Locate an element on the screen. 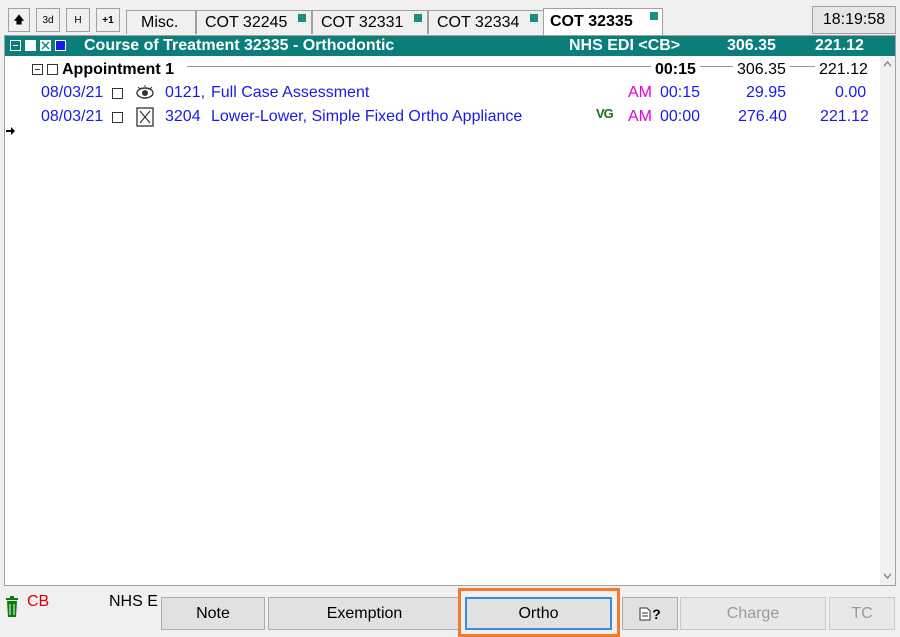 The height and width of the screenshot is (637, 900). tab-cot-32331: COT 32331 is located at coordinates (370, 22).